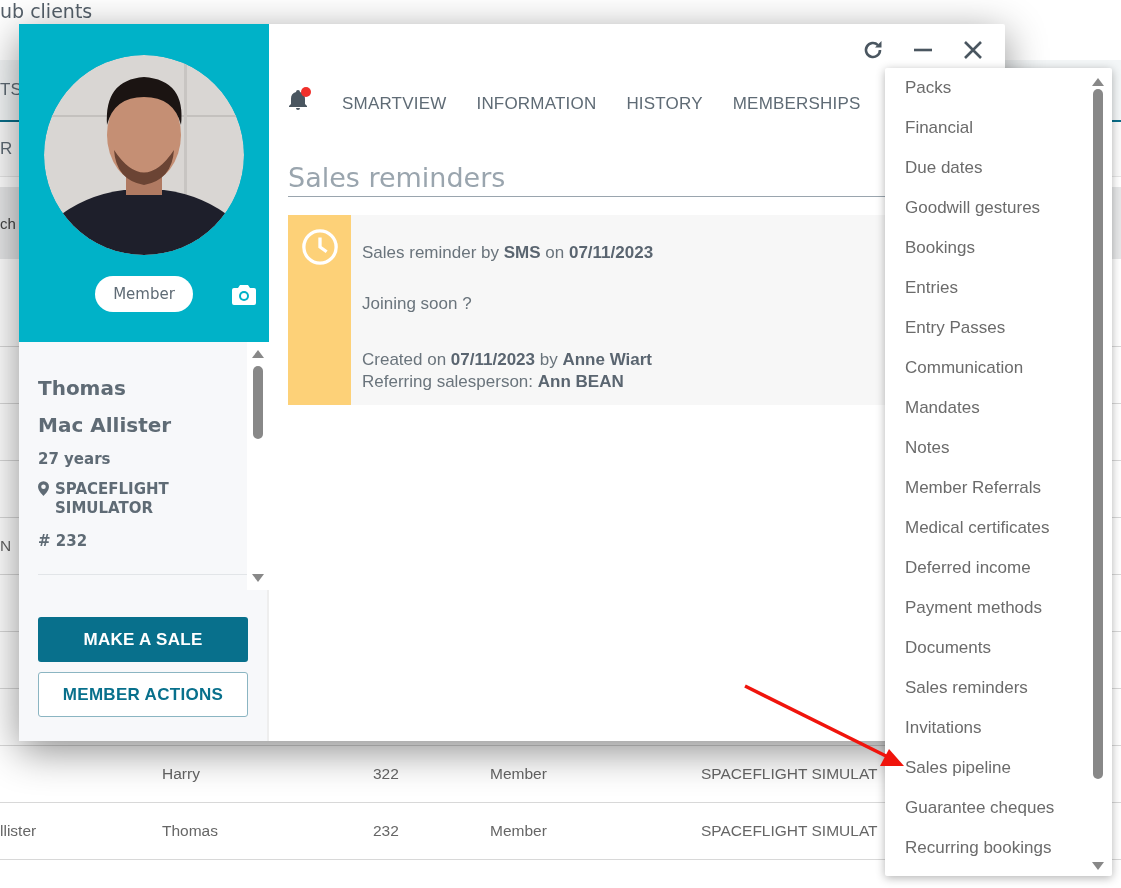  What do you see at coordinates (986, 288) in the screenshot?
I see `menu-item: Entries` at bounding box center [986, 288].